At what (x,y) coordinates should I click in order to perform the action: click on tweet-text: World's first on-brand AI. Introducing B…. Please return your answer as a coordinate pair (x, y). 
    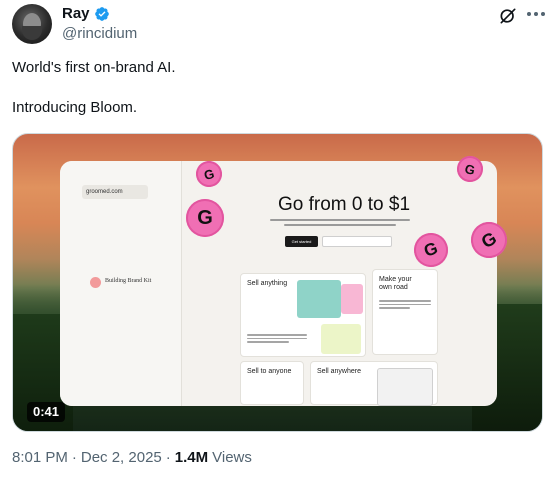
    Looking at the image, I should click on (277, 88).